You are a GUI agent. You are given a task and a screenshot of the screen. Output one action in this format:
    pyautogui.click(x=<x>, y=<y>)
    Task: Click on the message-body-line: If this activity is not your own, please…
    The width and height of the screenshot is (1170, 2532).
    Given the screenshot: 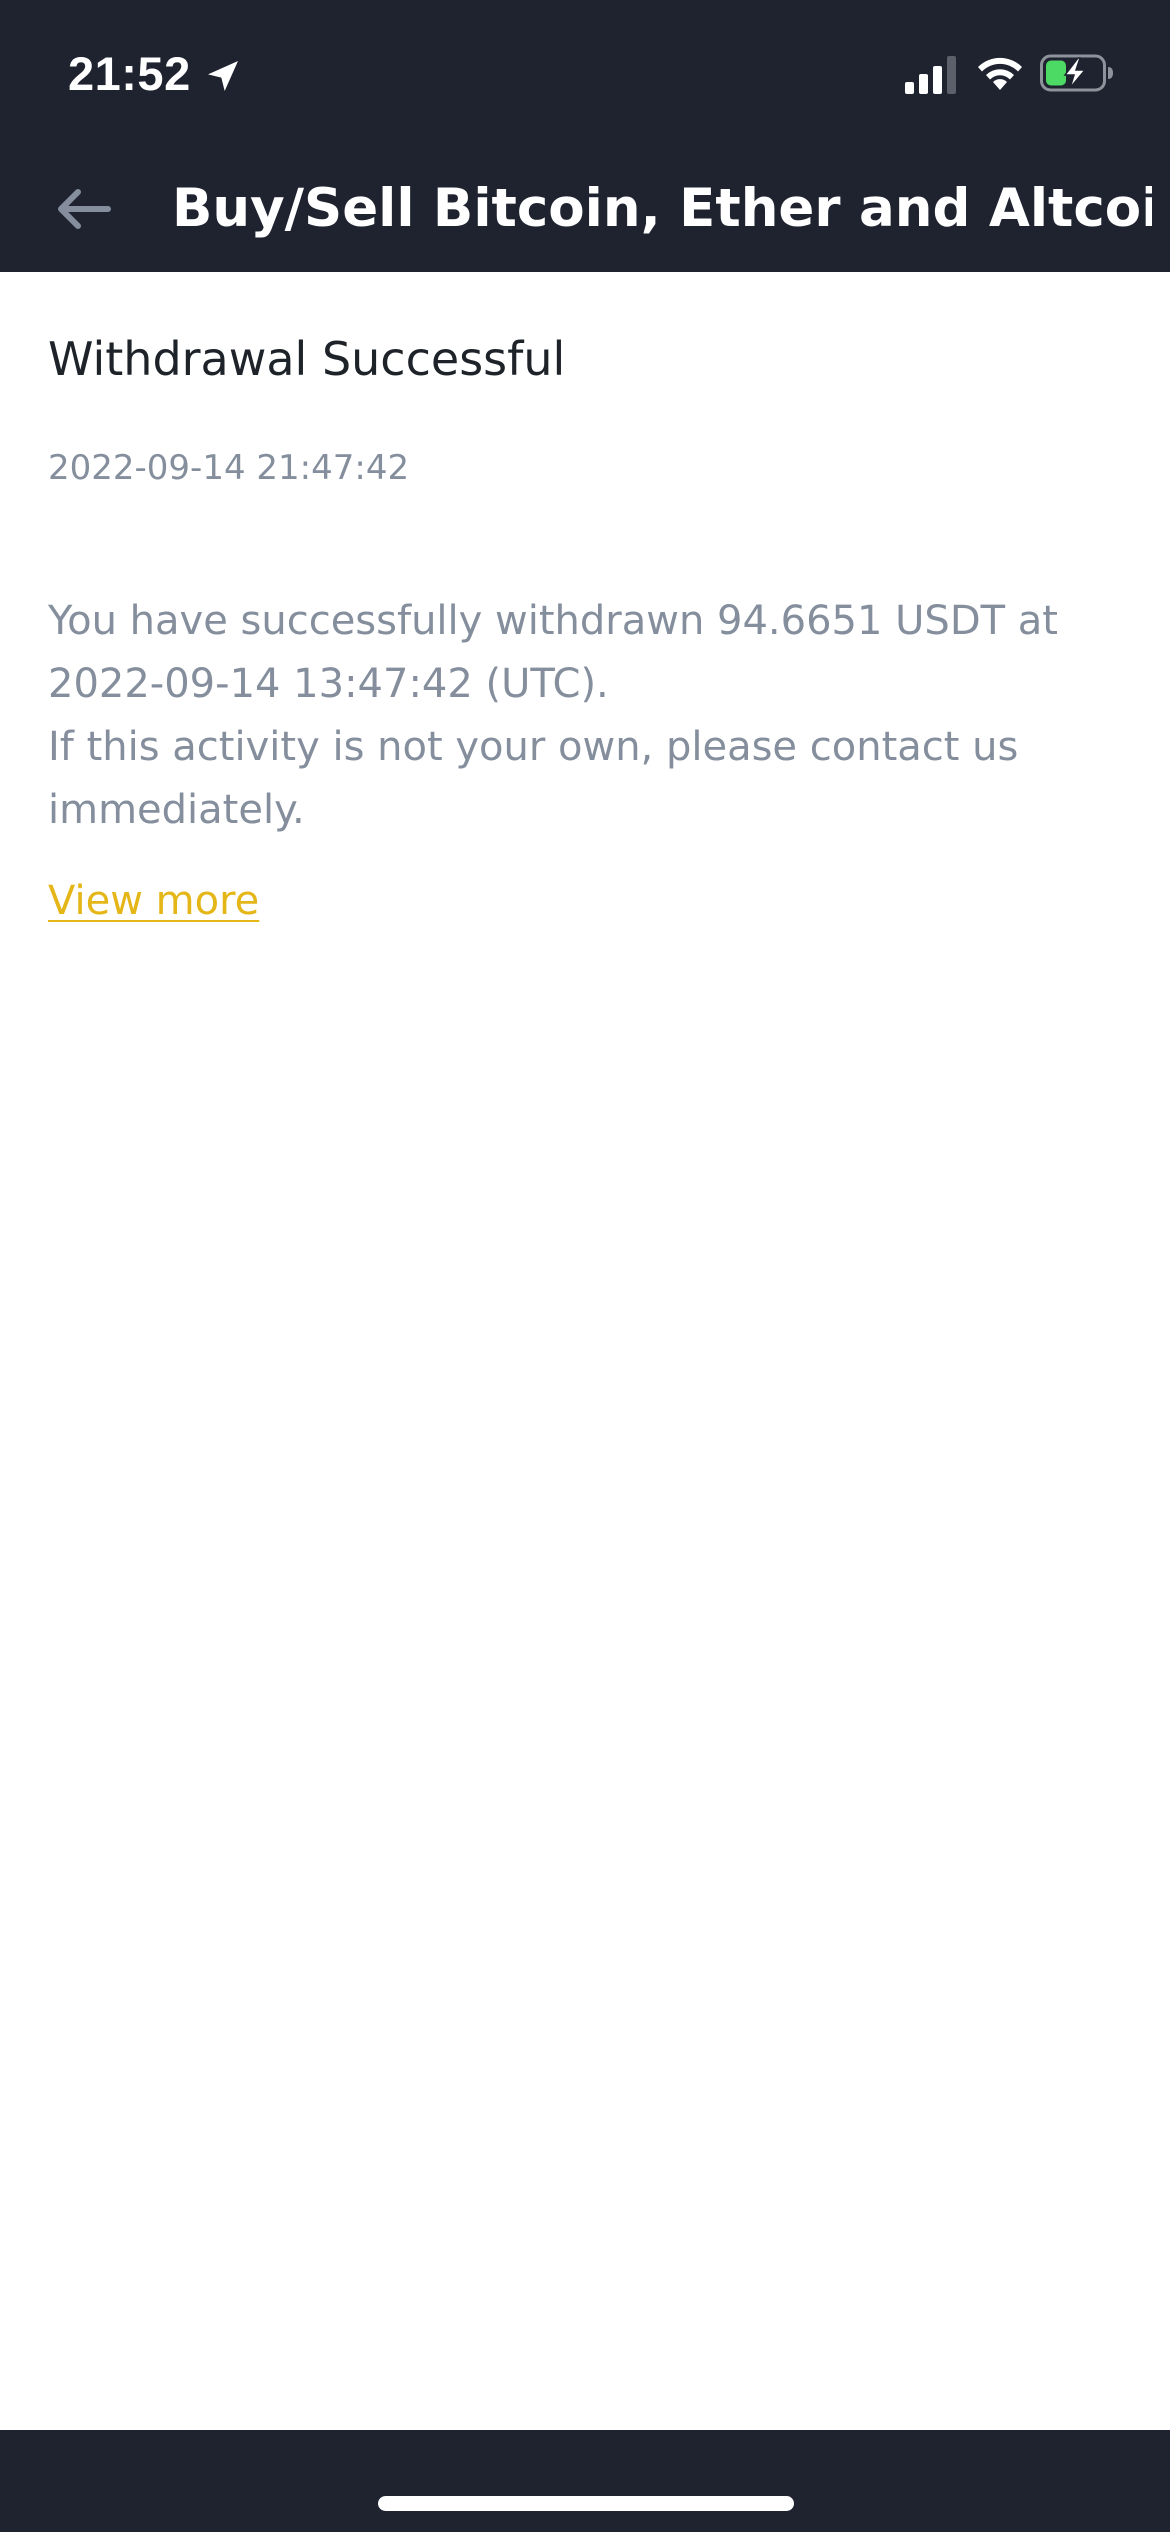 What is the action you would take?
    pyautogui.click(x=533, y=778)
    